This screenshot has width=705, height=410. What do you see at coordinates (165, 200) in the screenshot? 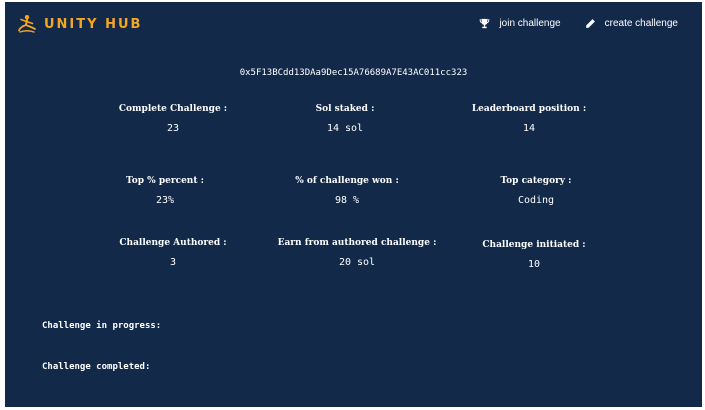
I see `stat-value: 23%` at bounding box center [165, 200].